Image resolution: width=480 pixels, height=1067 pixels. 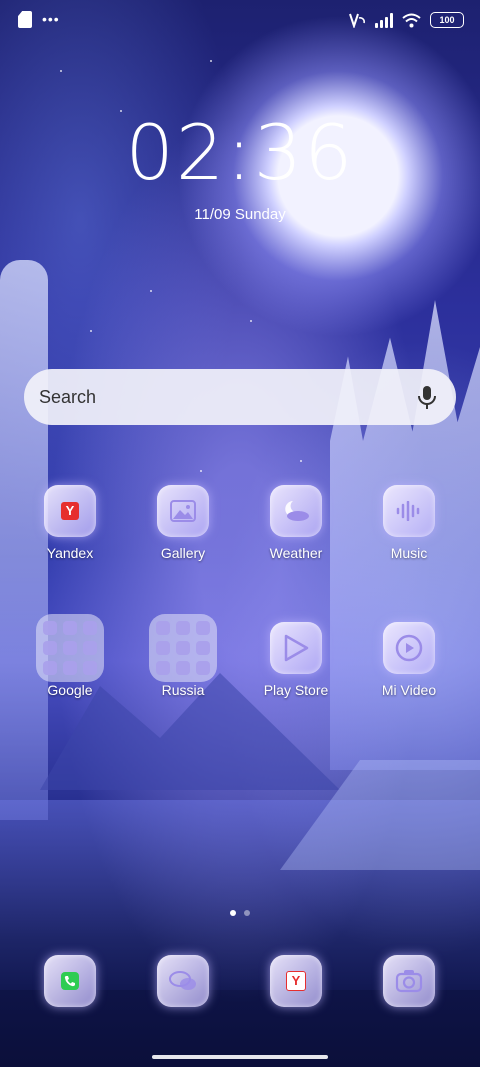 I want to click on page-dot, so click(x=247, y=913).